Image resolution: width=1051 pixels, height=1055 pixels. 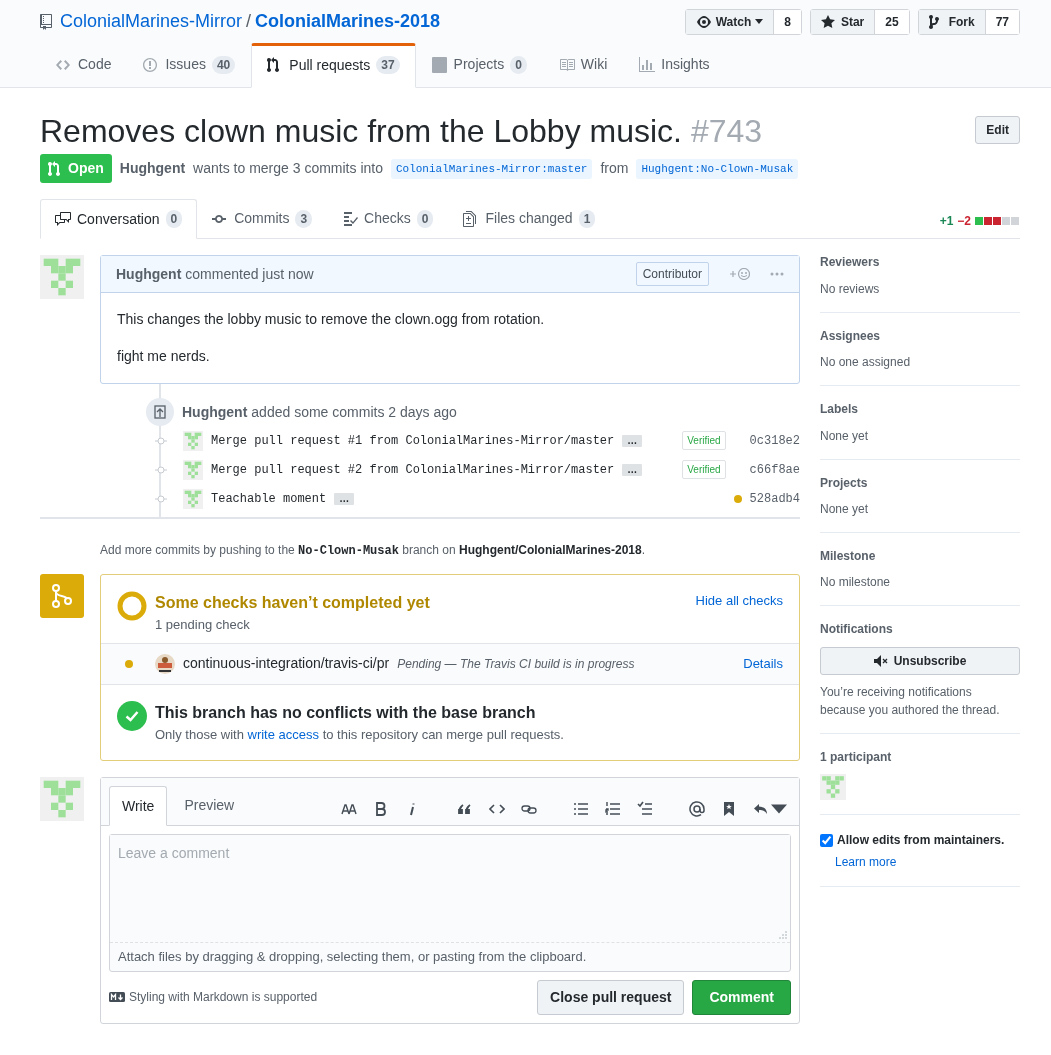 What do you see at coordinates (138, 806) in the screenshot?
I see `editor-tab: Write` at bounding box center [138, 806].